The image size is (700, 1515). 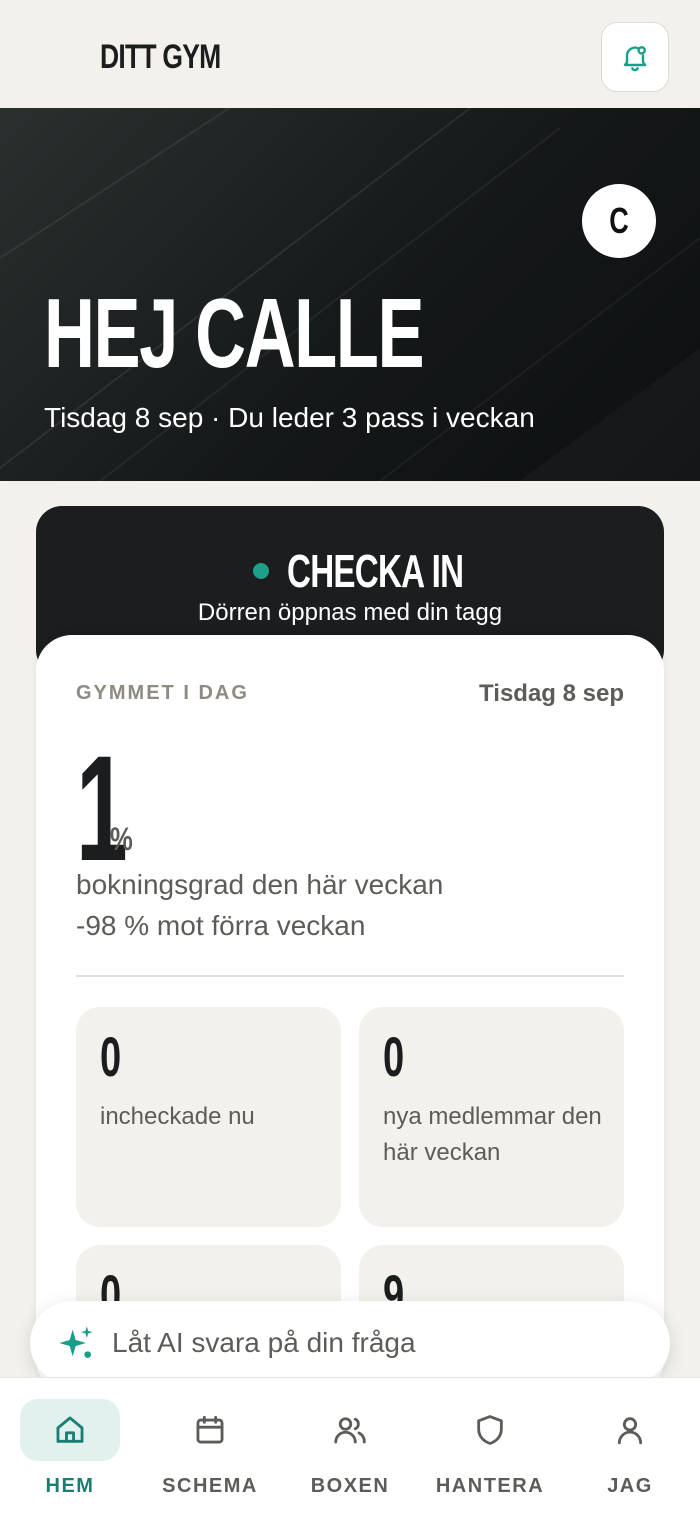 What do you see at coordinates (264, 1342) in the screenshot?
I see `ai-question-placeholder: Låt AI svara på din fråga` at bounding box center [264, 1342].